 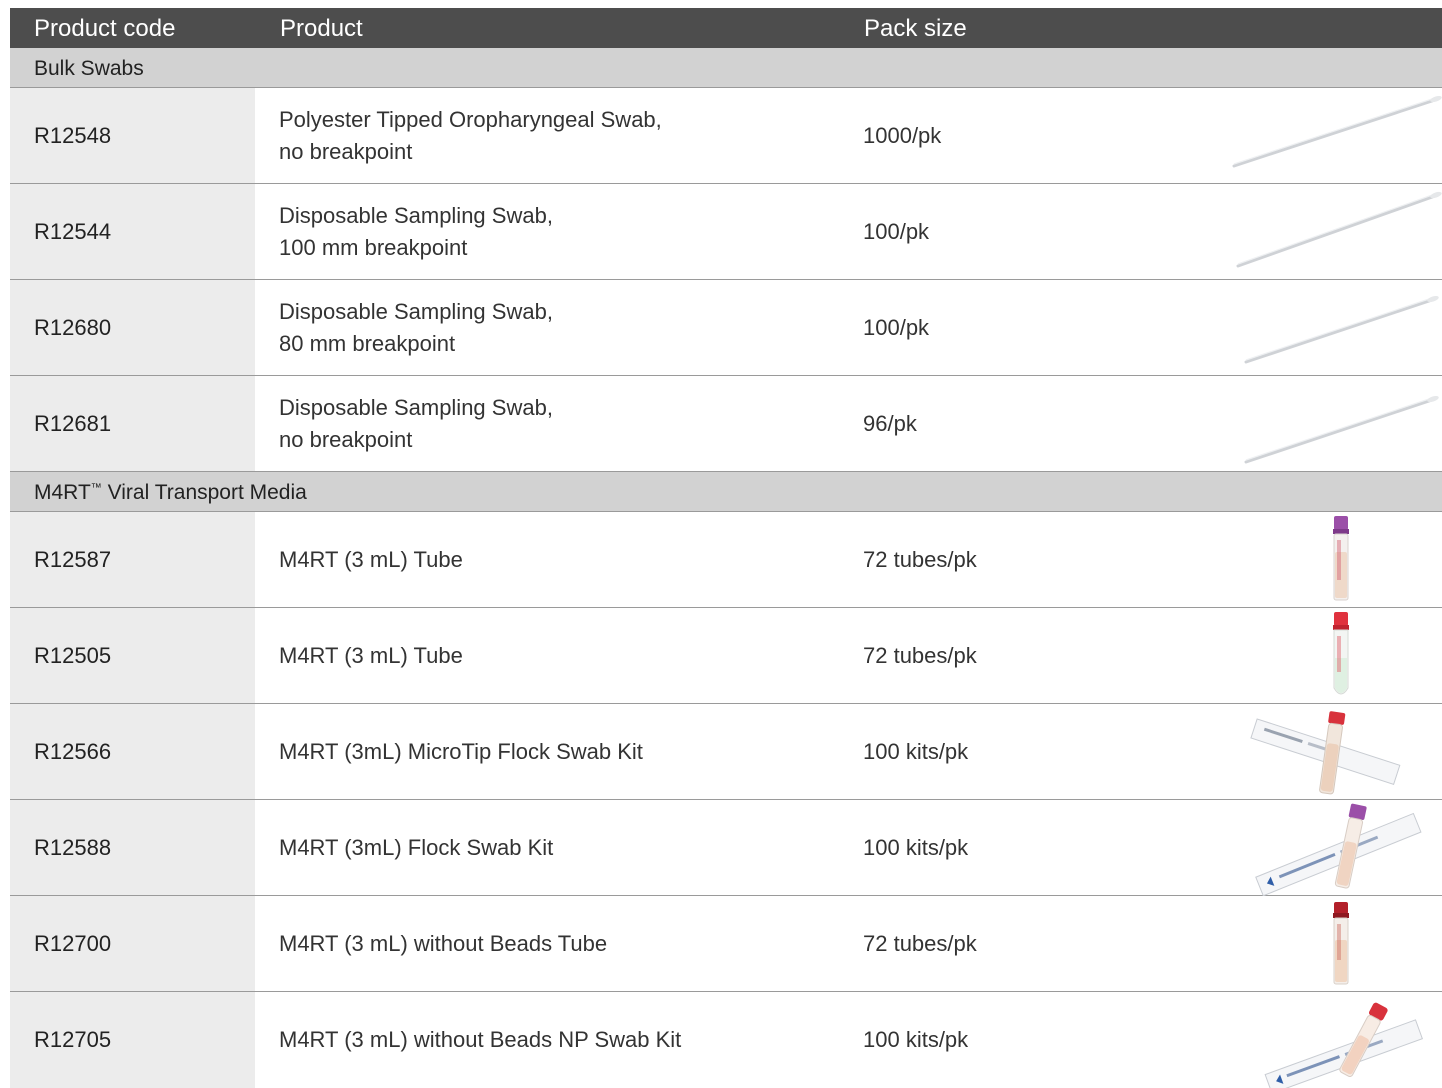 I want to click on product-name-line2: 100 mm breakpoint, so click(x=373, y=247).